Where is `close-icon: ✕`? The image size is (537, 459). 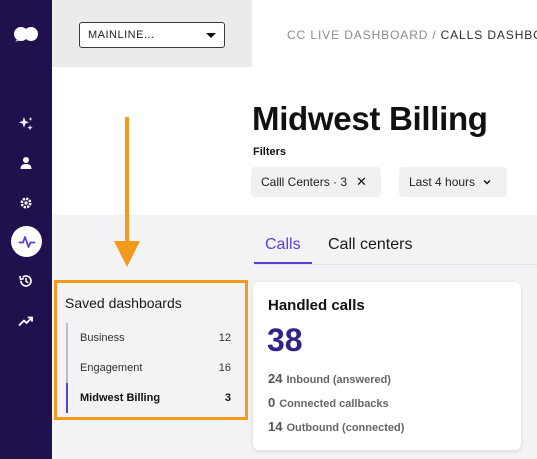 close-icon: ✕ is located at coordinates (361, 182).